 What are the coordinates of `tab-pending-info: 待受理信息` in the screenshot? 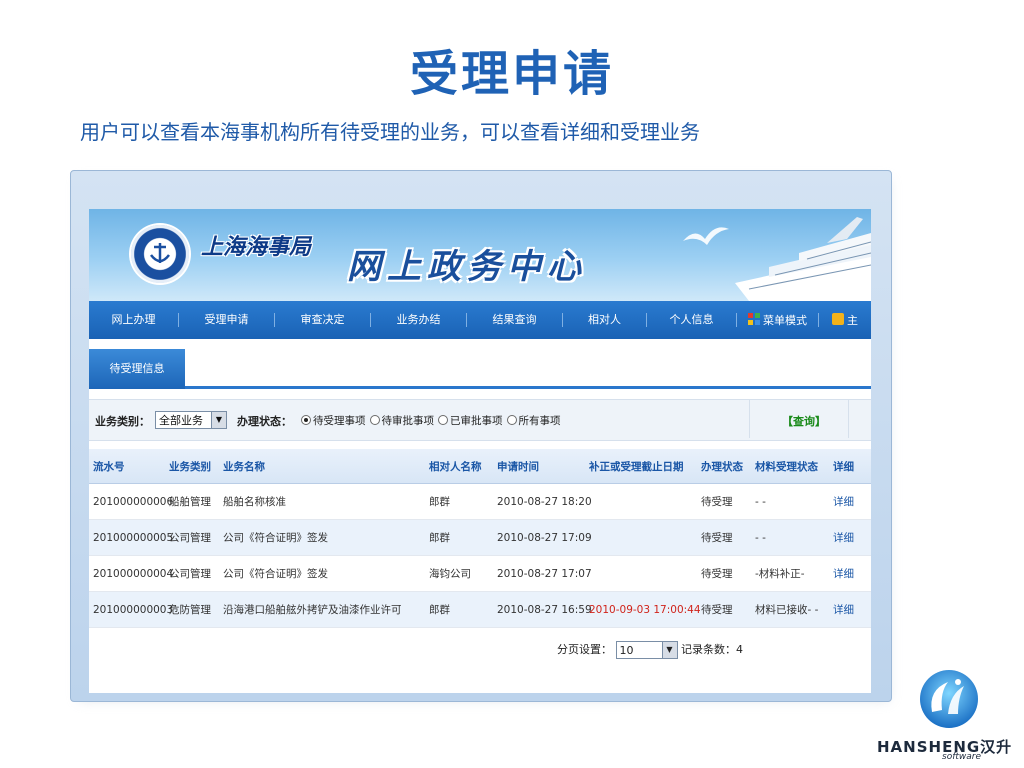 It's located at (137, 369).